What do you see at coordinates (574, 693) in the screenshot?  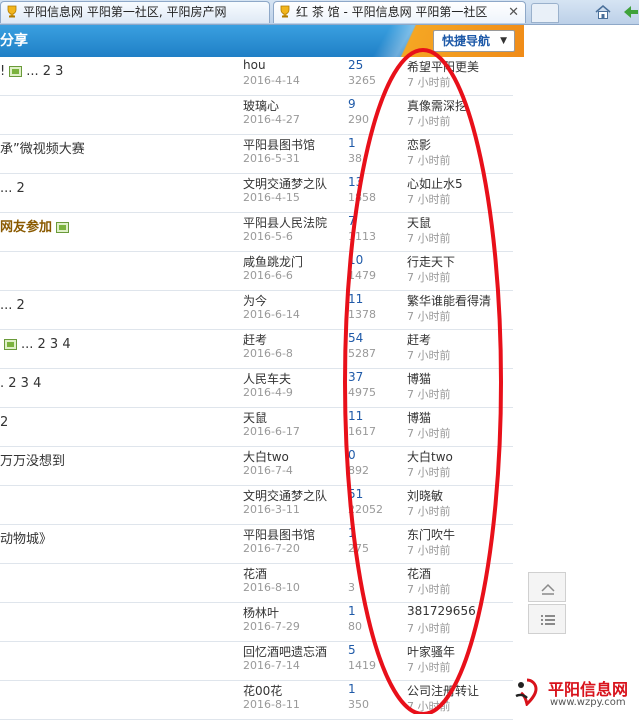 I see `watermark-logo: 平阳信息网 www.wzpy.com` at bounding box center [574, 693].